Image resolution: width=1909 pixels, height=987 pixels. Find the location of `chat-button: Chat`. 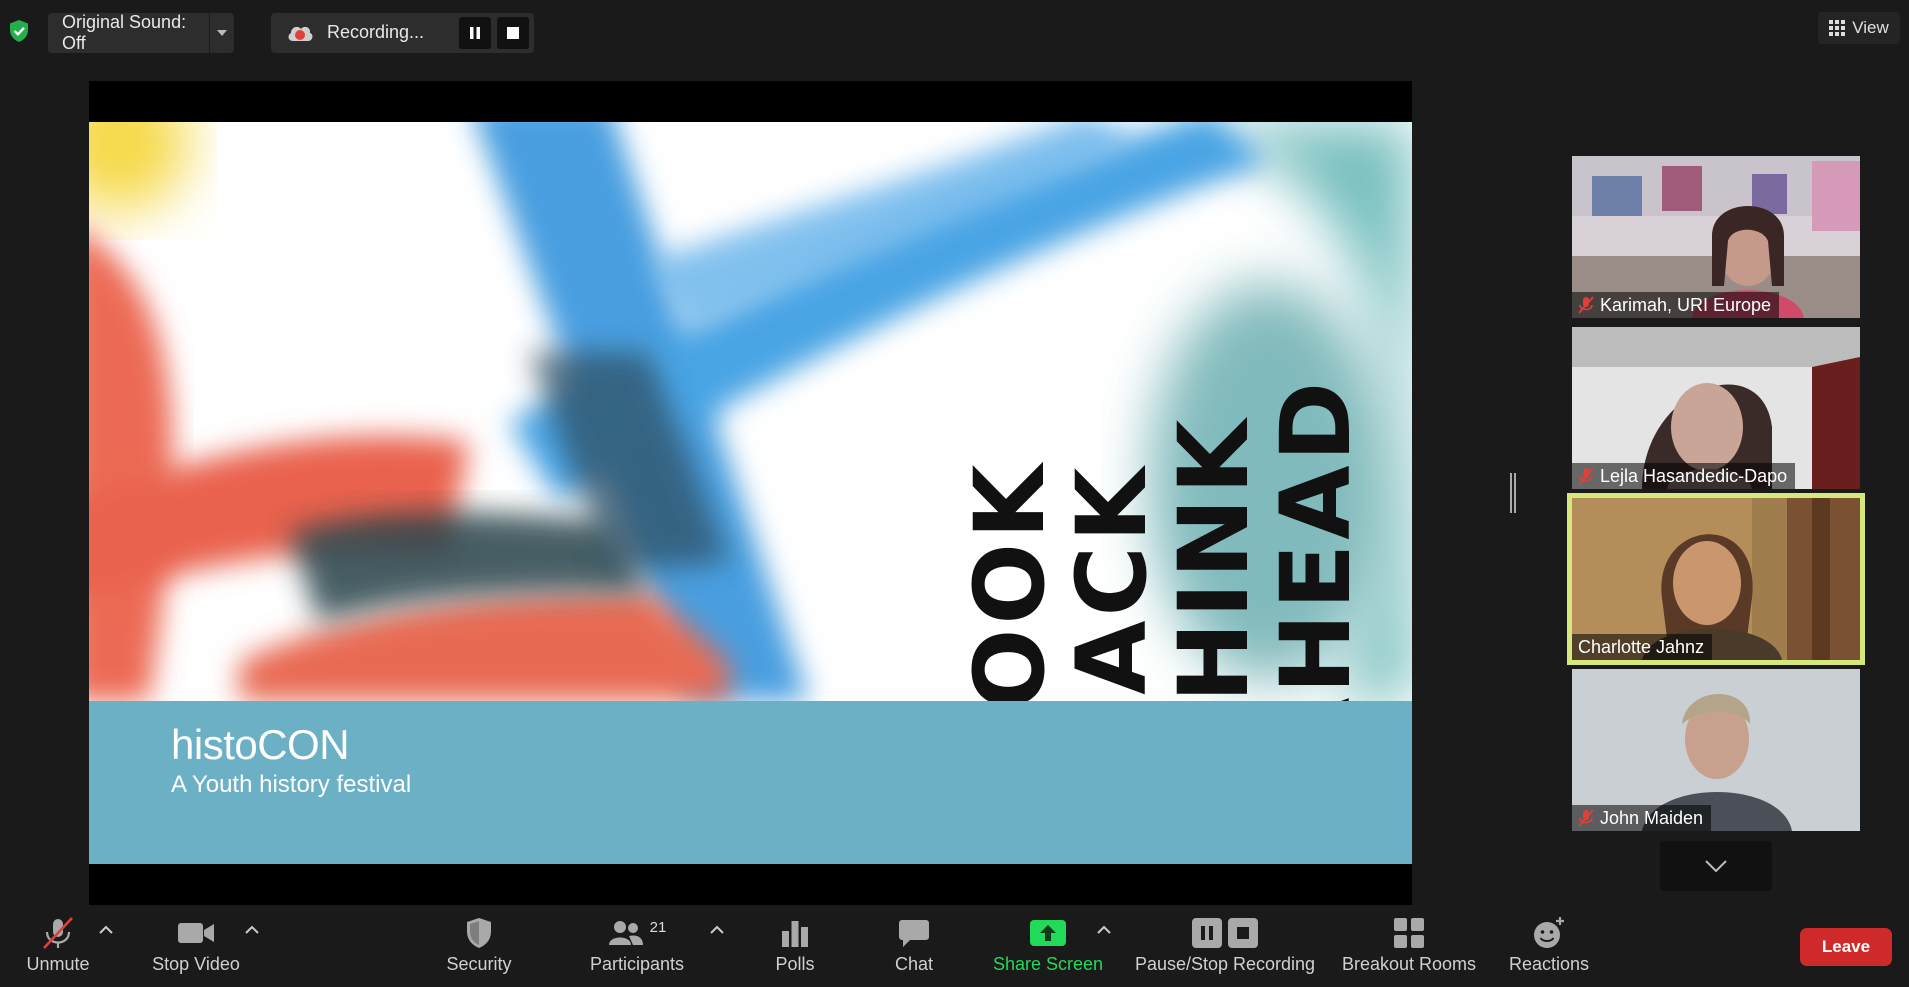

chat-button: Chat is located at coordinates (914, 947).